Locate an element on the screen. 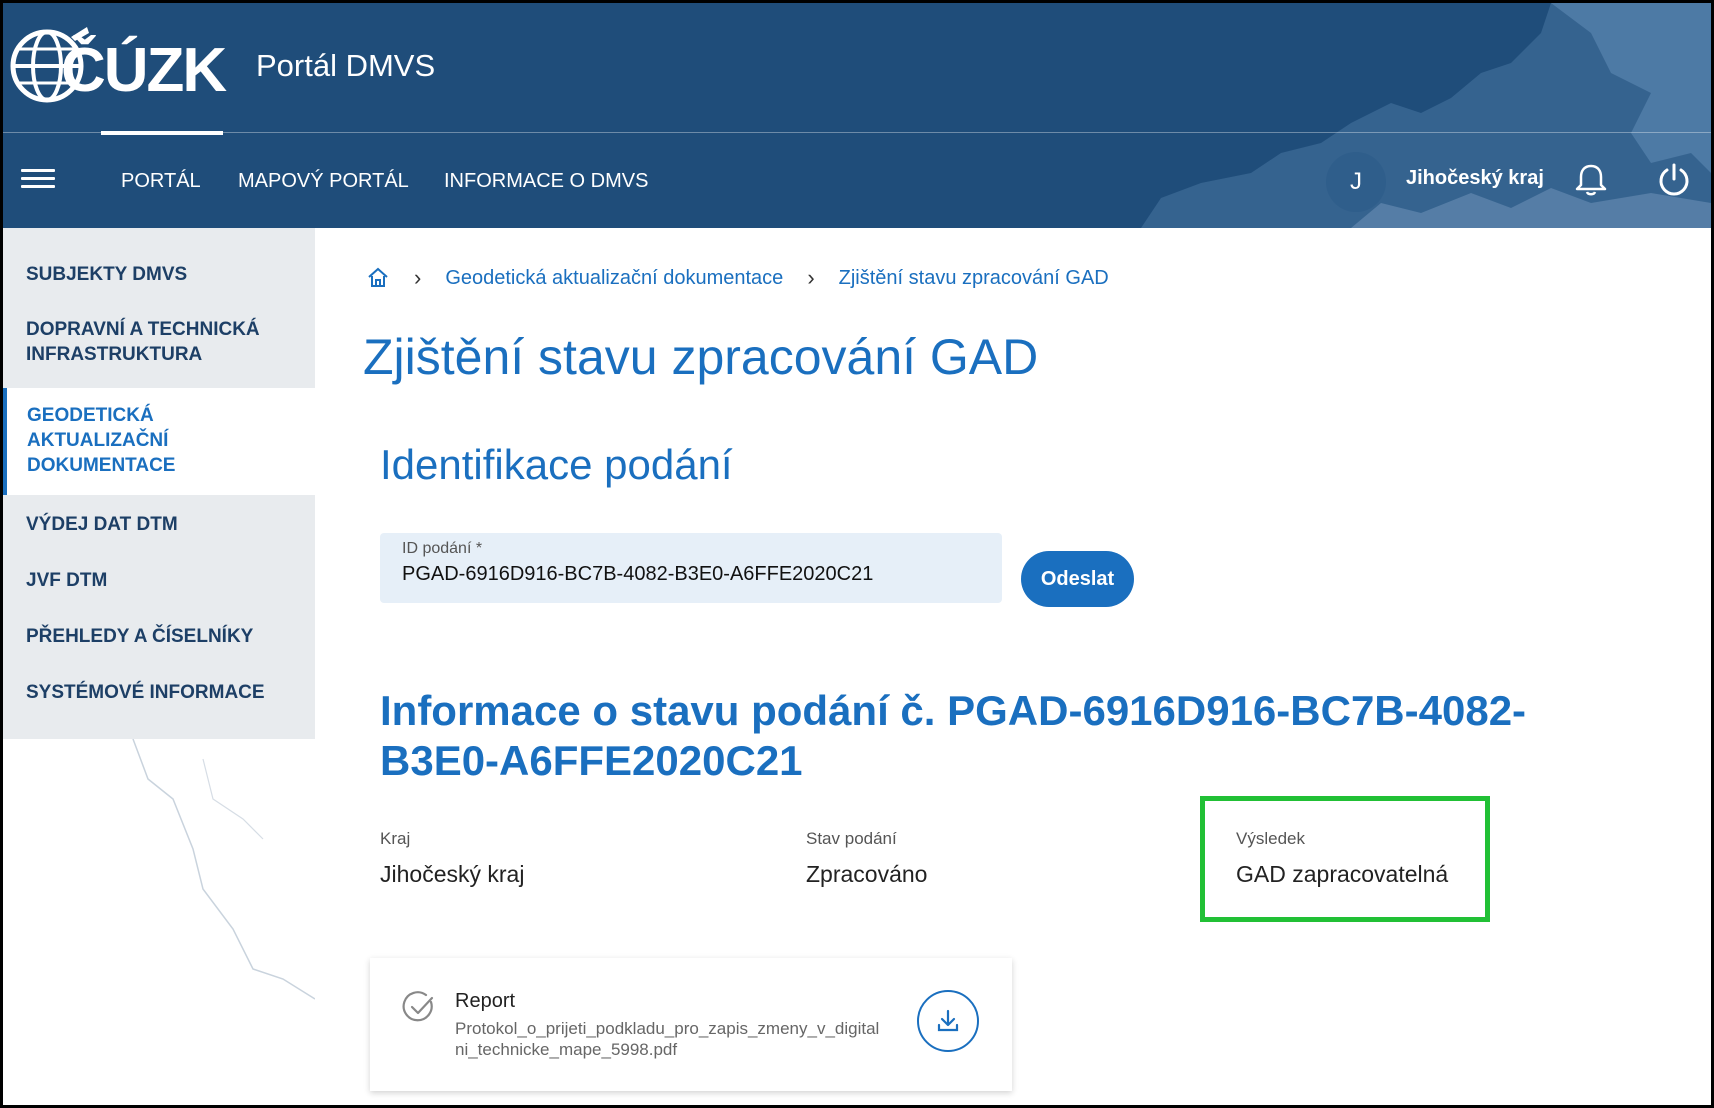 This screenshot has height=1108, width=1714. map-border-decoration is located at coordinates (223, 869).